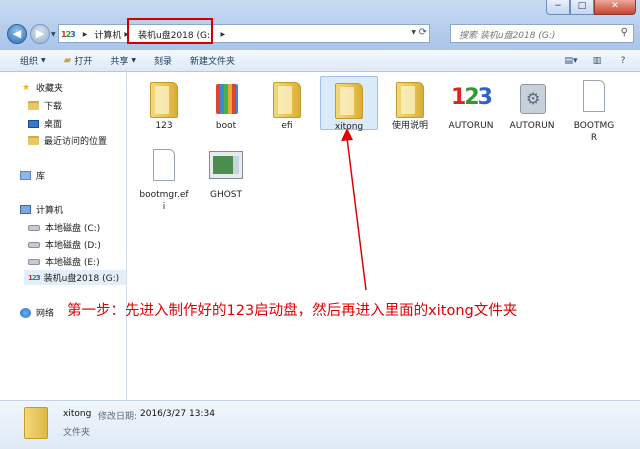  What do you see at coordinates (50, 211) in the screenshot?
I see `sidebar-item-label: 计算机` at bounding box center [50, 211].